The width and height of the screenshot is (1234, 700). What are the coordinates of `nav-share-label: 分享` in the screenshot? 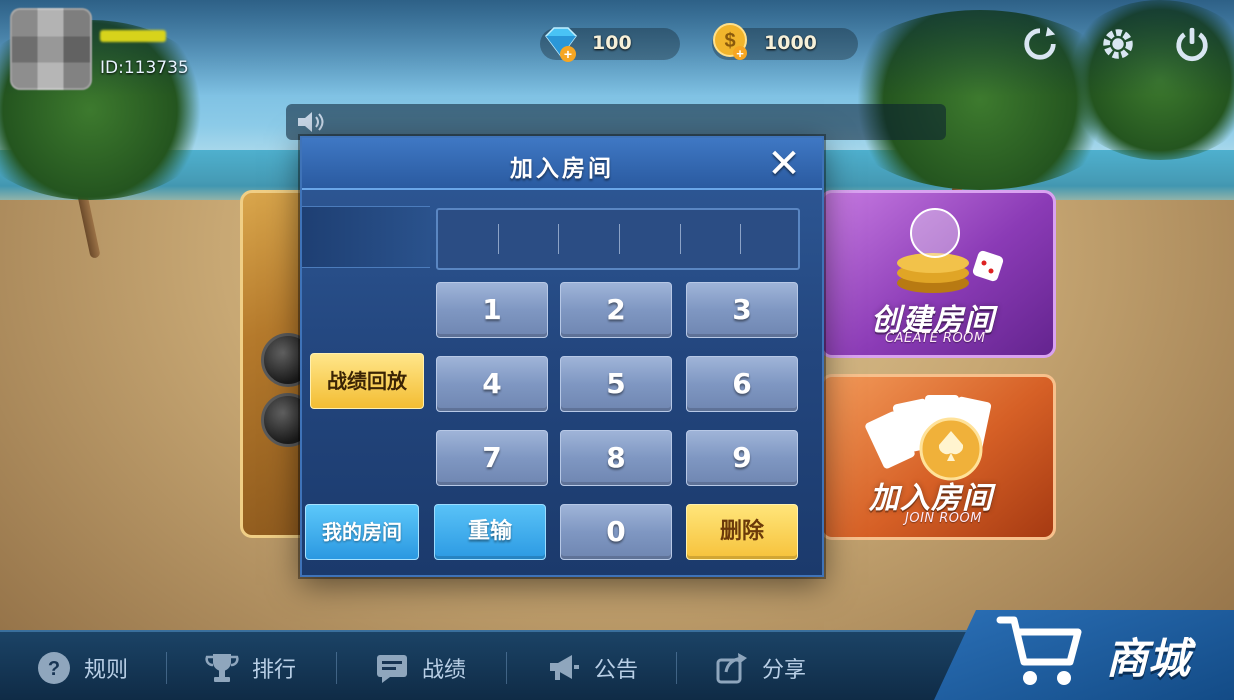 It's located at (784, 670).